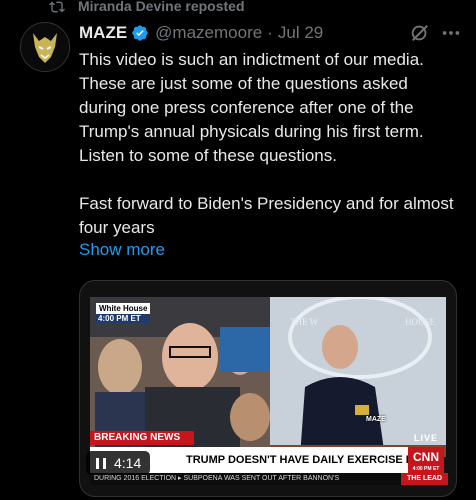 This screenshot has height=500, width=476. What do you see at coordinates (424, 479) in the screenshot?
I see `ticker-lead: THE LEAD` at bounding box center [424, 479].